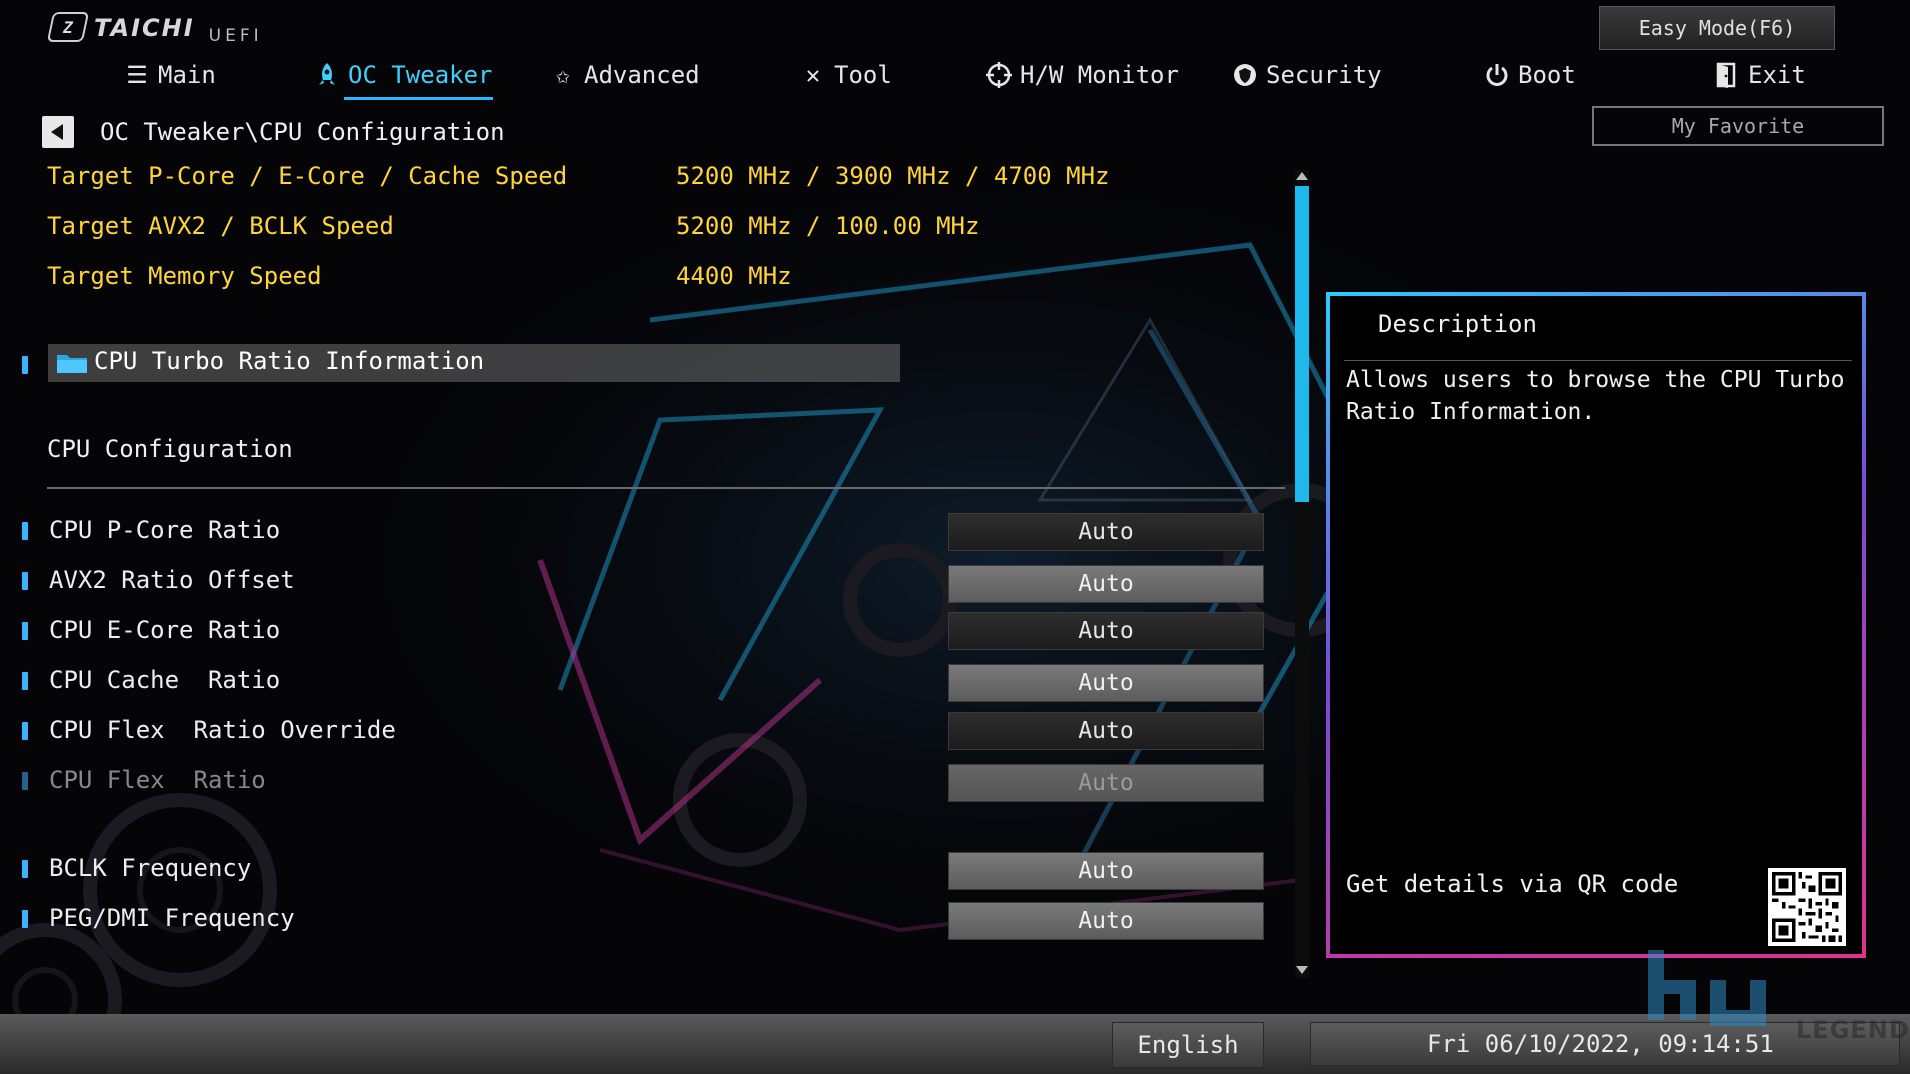  Describe the element at coordinates (734, 276) in the screenshot. I see `target-value: 4400 MHz` at that location.